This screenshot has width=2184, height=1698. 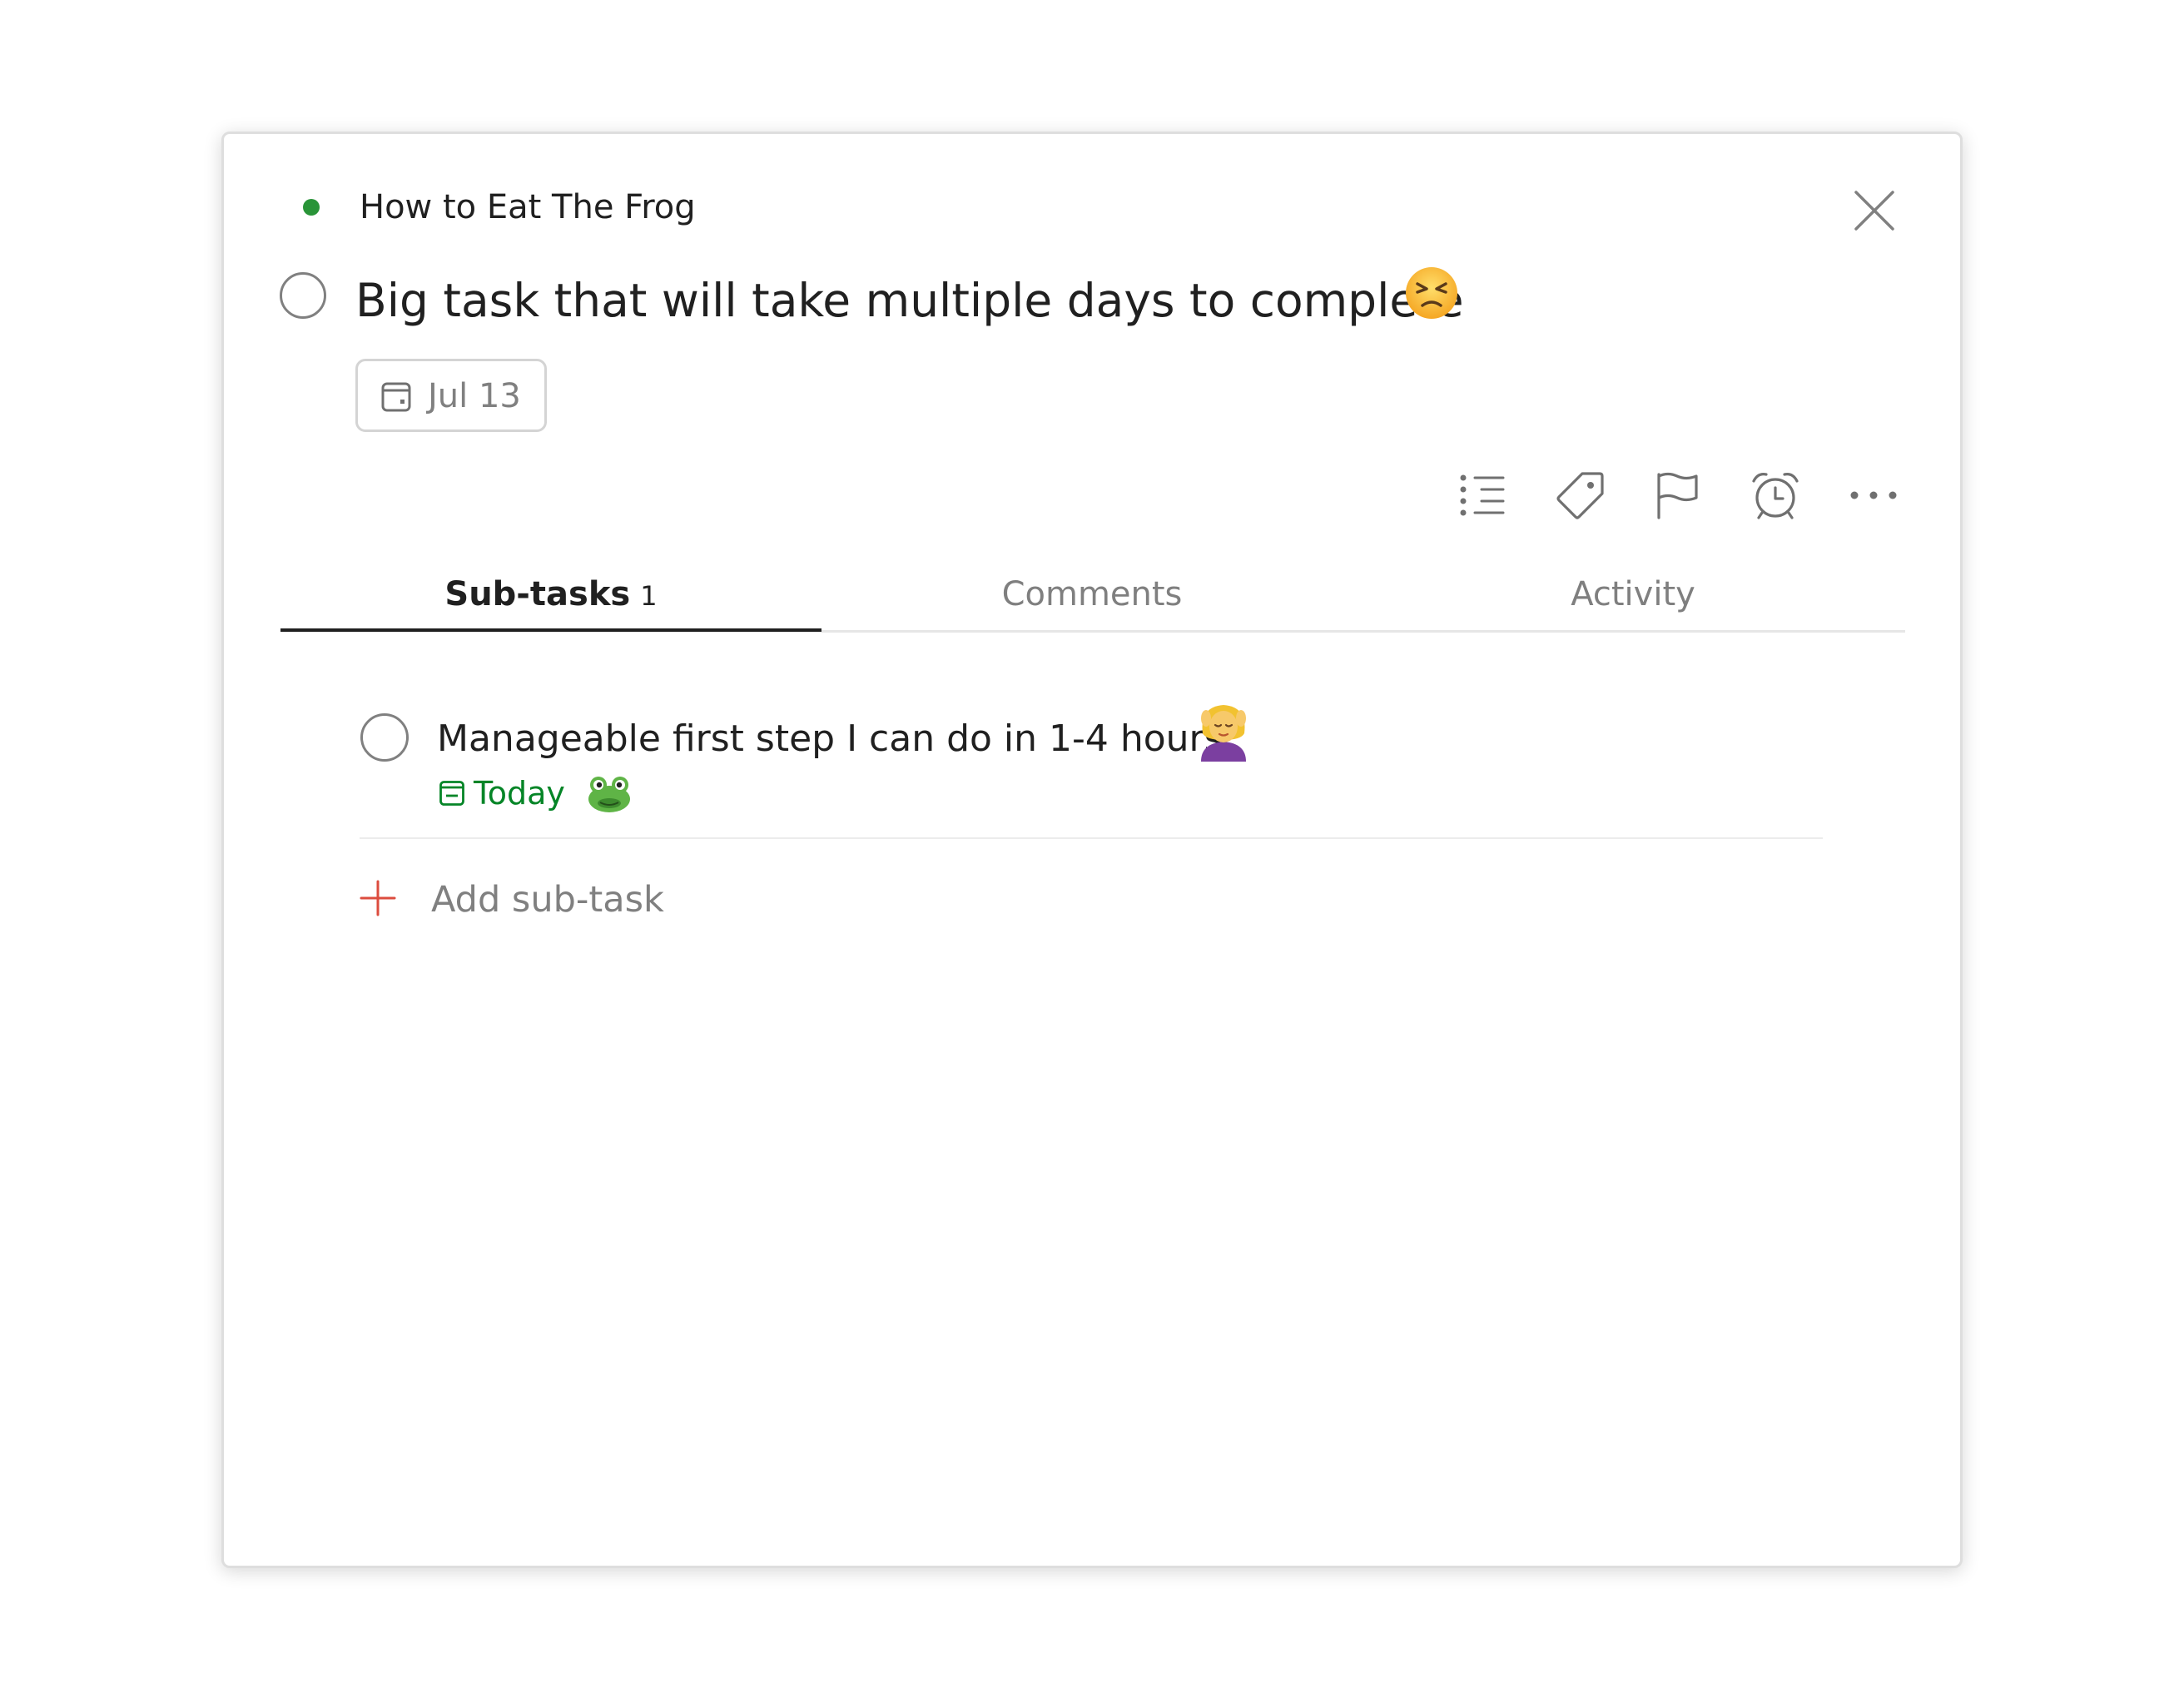 I want to click on due-date-button: Jul 13, so click(x=451, y=396).